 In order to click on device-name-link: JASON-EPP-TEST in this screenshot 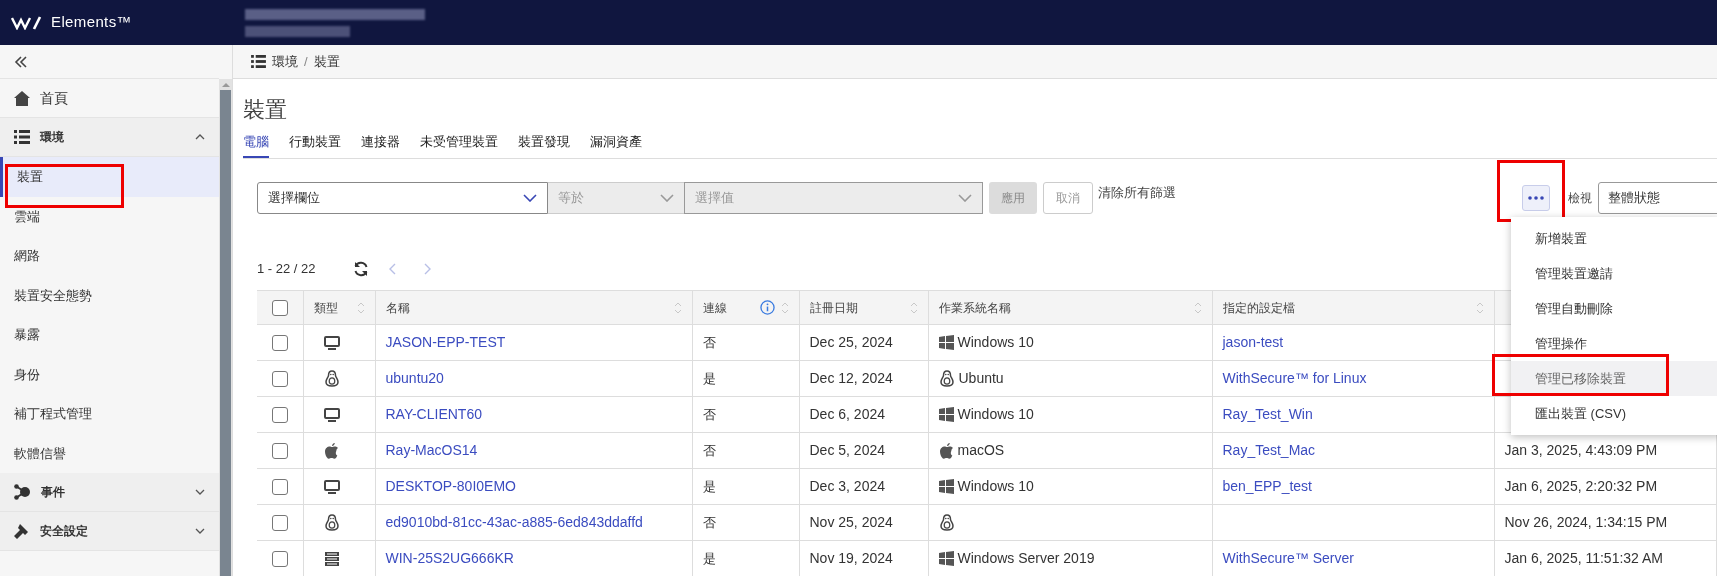, I will do `click(445, 342)`.